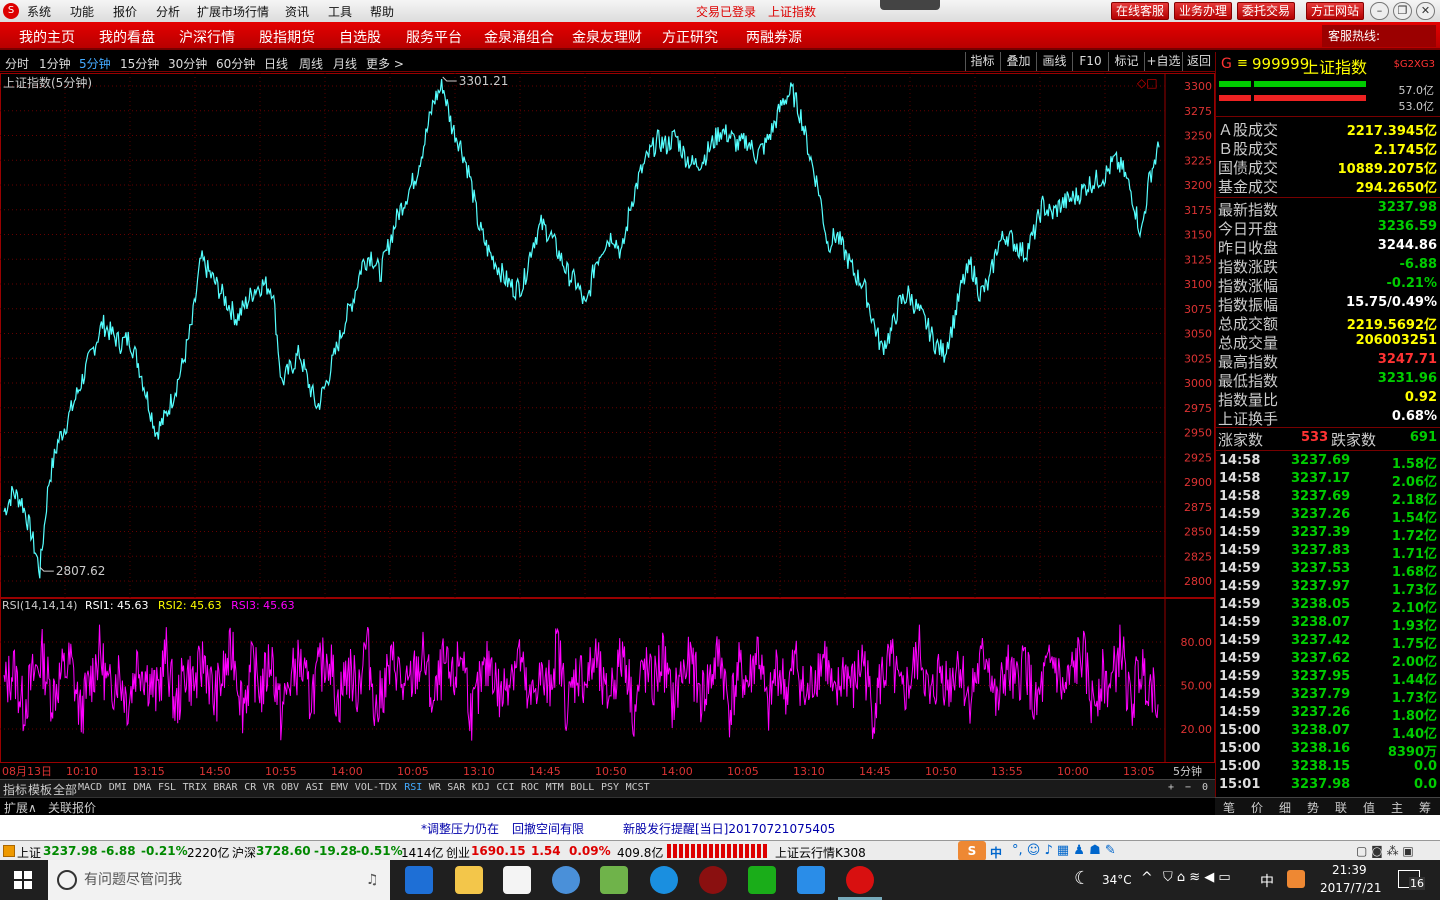  I want to click on panel-tab: 主, so click(1397, 807).